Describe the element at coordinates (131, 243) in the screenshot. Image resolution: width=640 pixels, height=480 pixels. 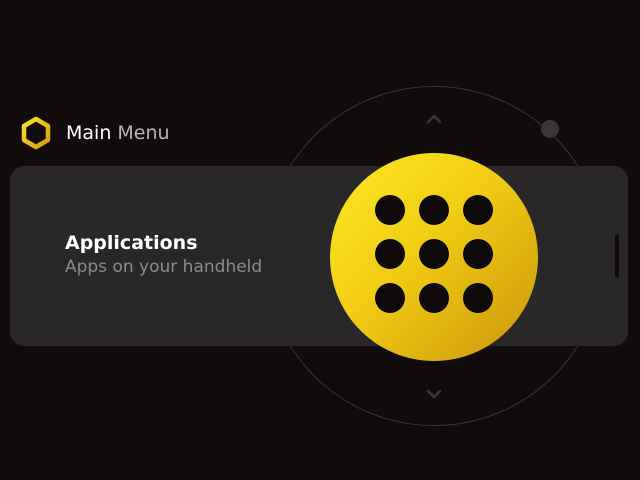
I see `menu-item-title: Applications` at that location.